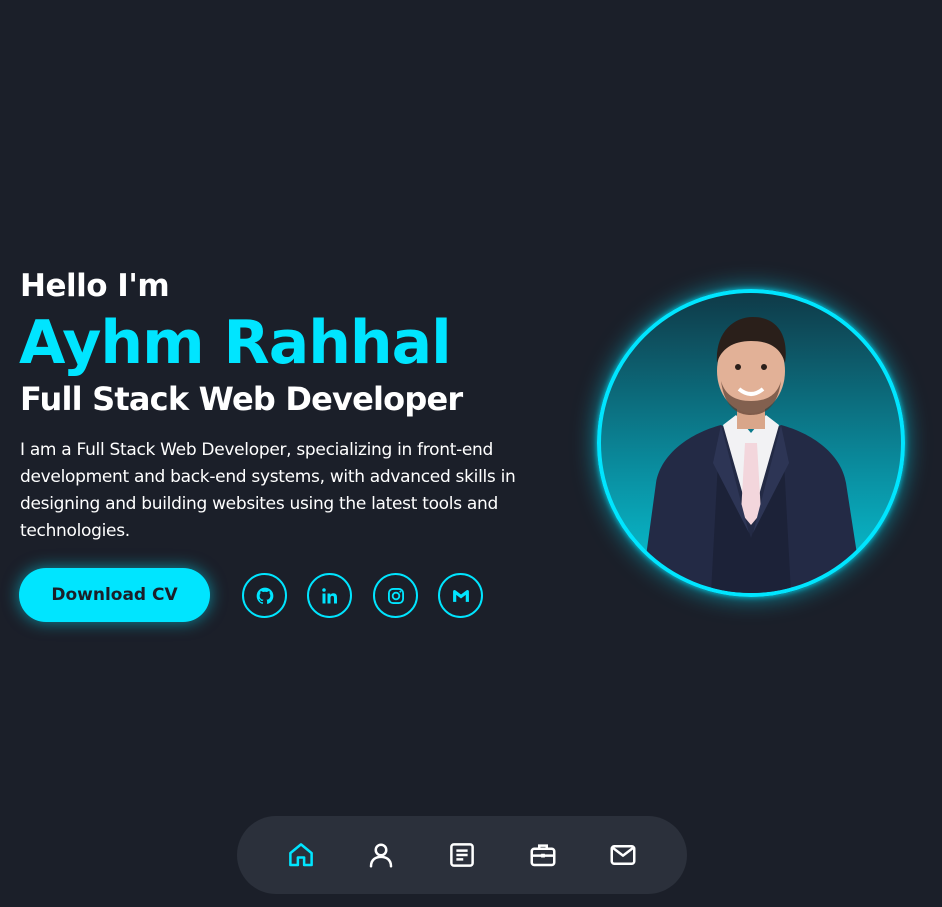 The image size is (942, 907). I want to click on download-cv-button: Download CV, so click(114, 595).